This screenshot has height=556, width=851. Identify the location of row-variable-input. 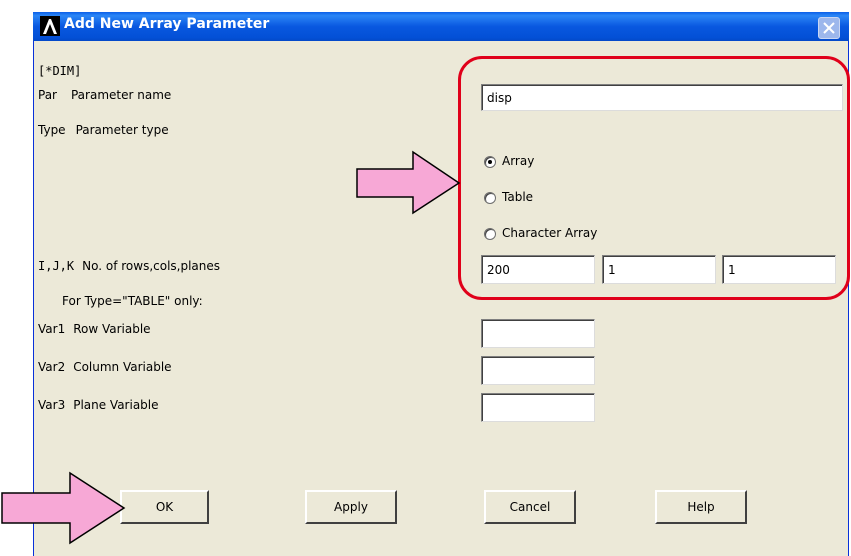
(538, 333).